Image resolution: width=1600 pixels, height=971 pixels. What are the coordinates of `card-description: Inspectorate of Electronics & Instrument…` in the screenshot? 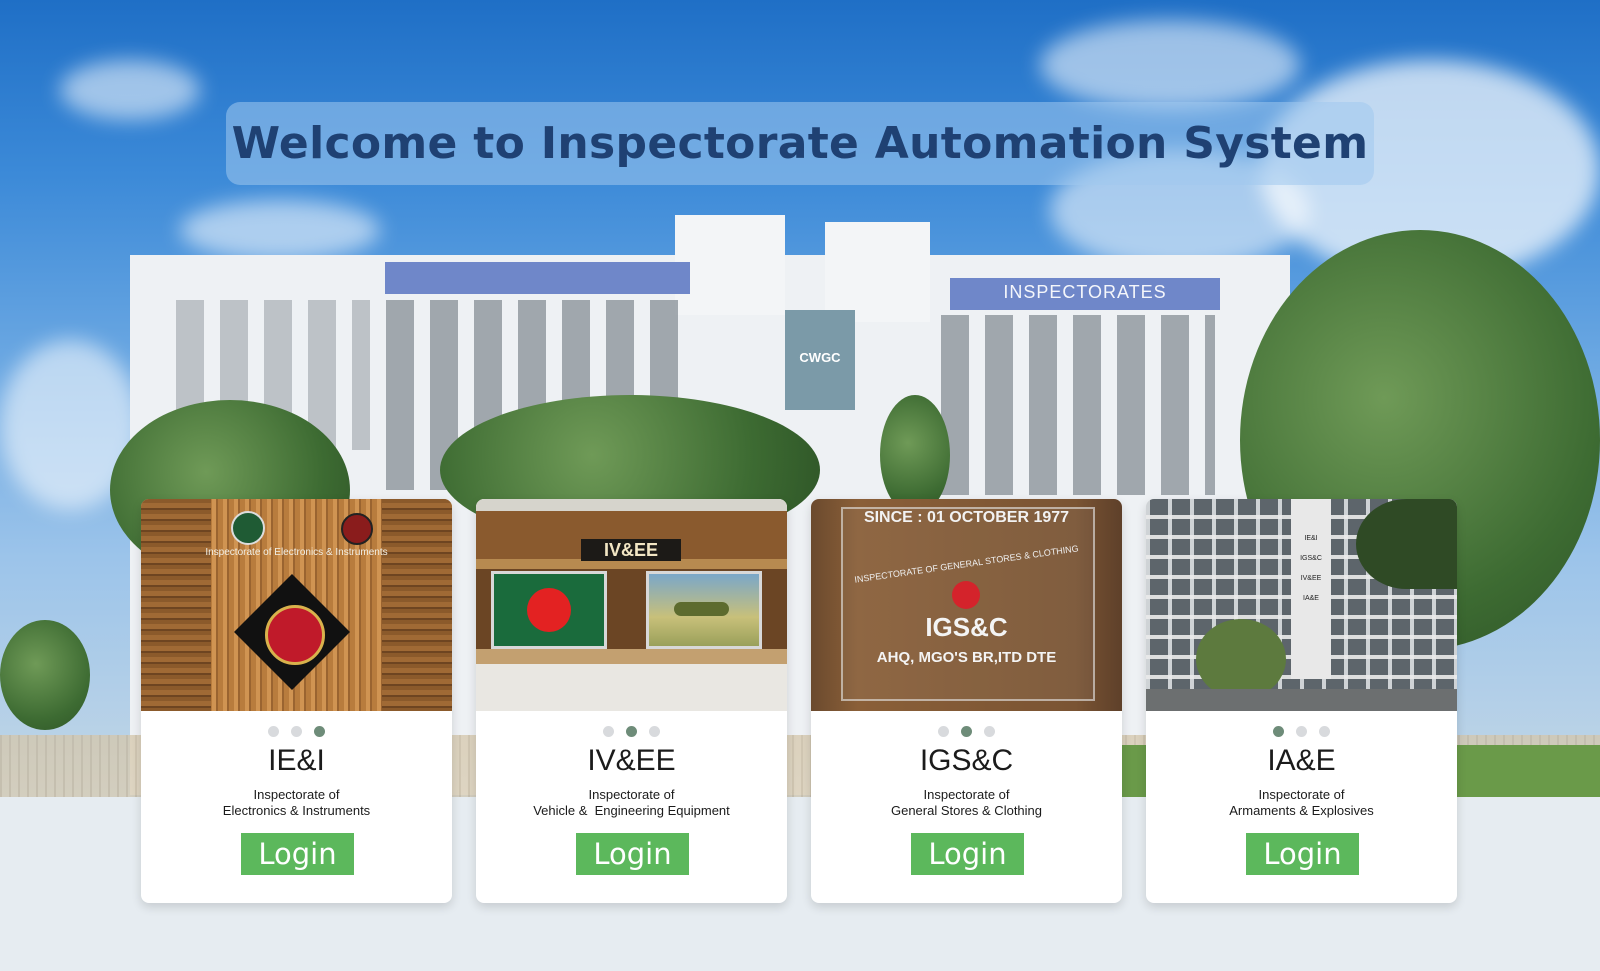 It's located at (296, 803).